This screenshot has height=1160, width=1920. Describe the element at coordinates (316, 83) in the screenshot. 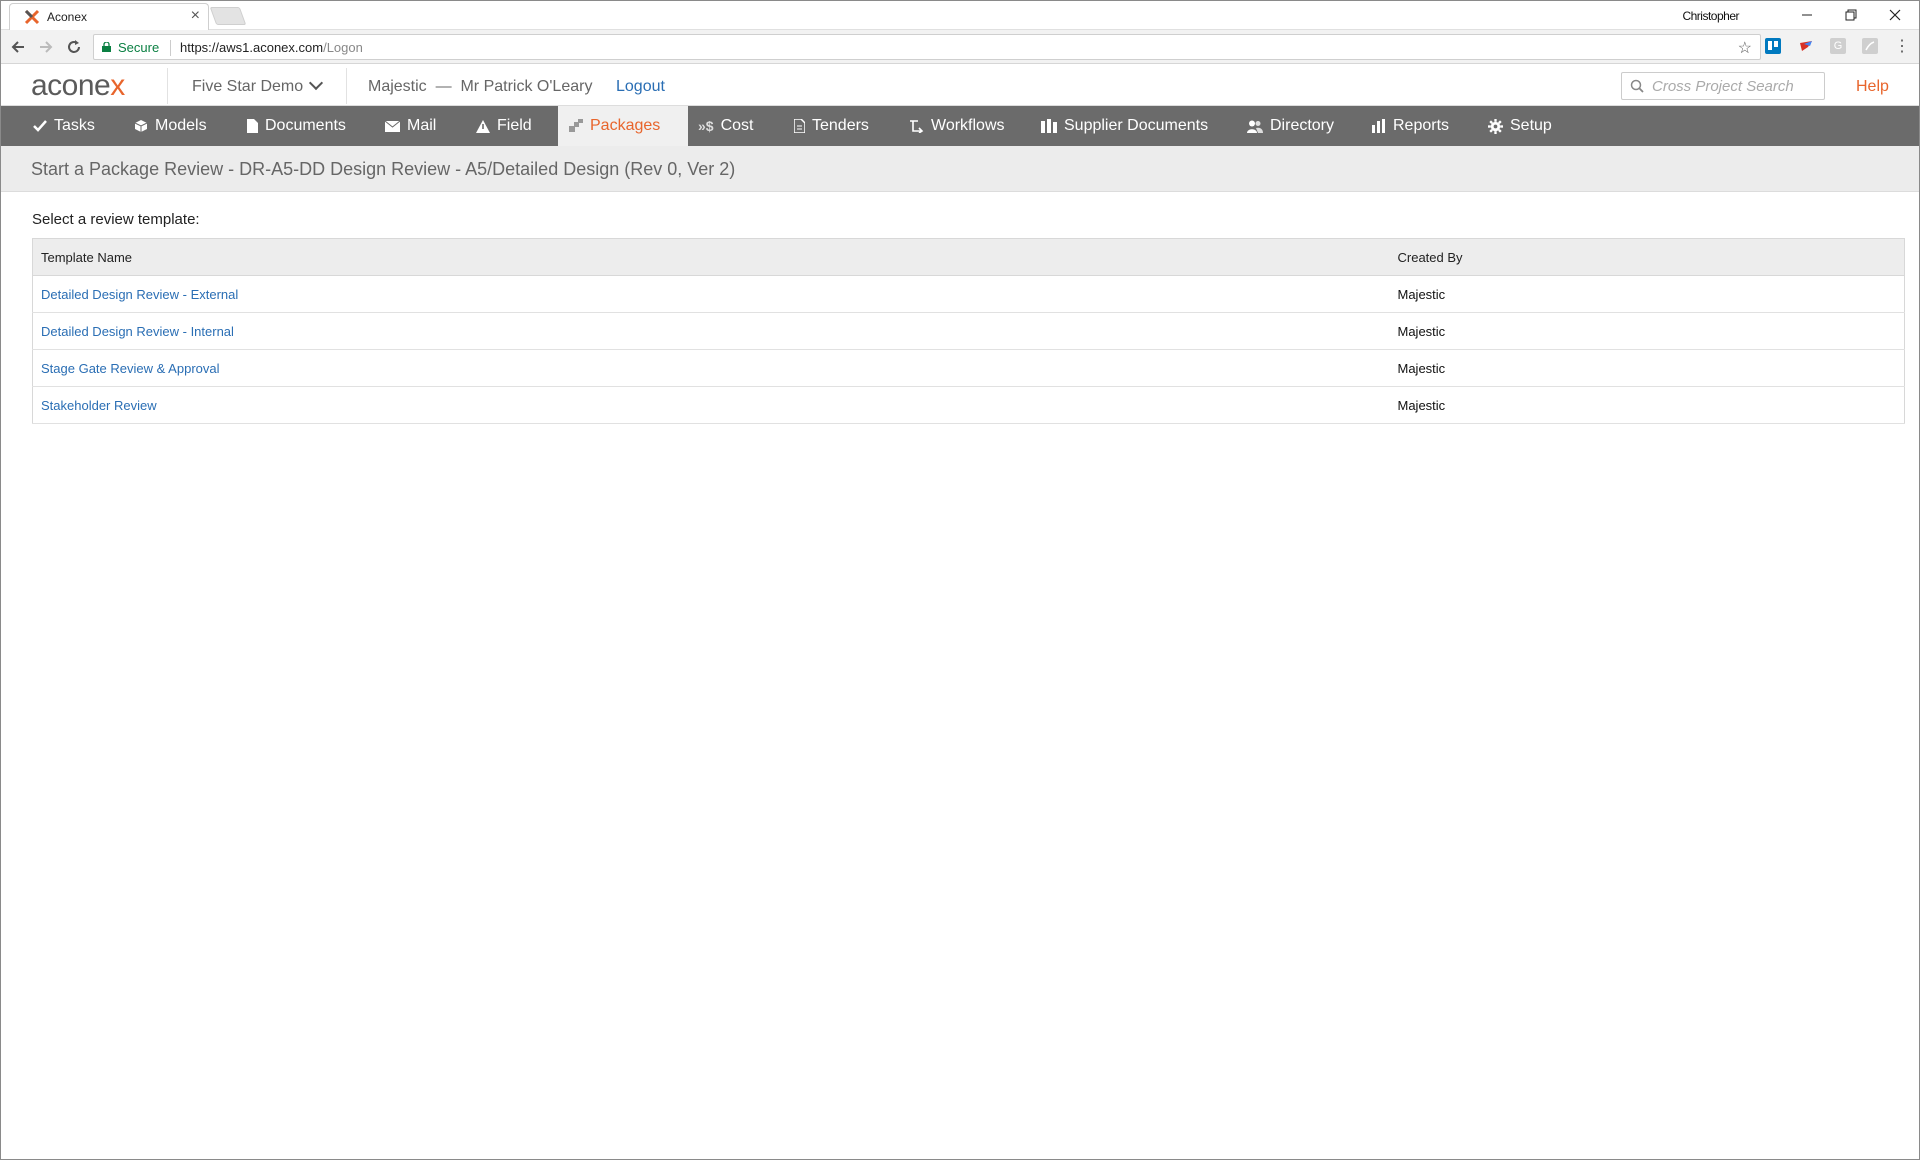

I see `chevron-down-icon` at that location.